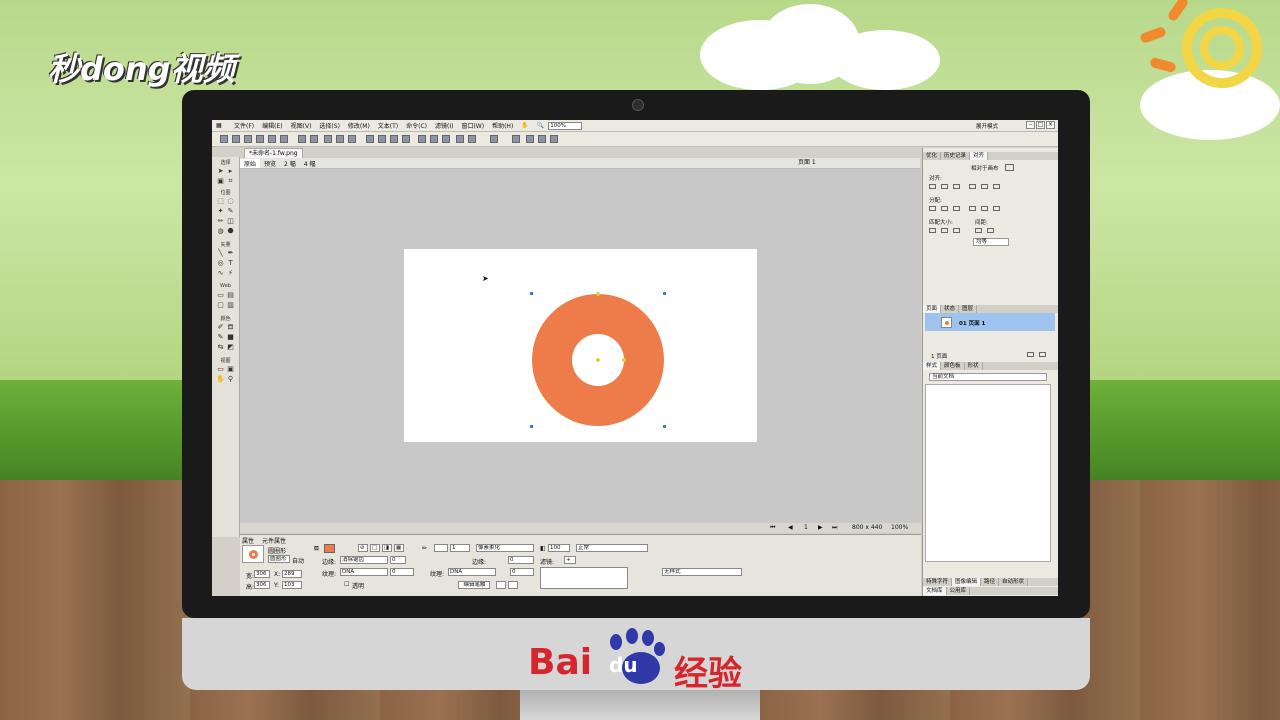 This screenshot has height=720, width=1280. Describe the element at coordinates (996, 186) in the screenshot. I see `align-bottom-icon` at that location.